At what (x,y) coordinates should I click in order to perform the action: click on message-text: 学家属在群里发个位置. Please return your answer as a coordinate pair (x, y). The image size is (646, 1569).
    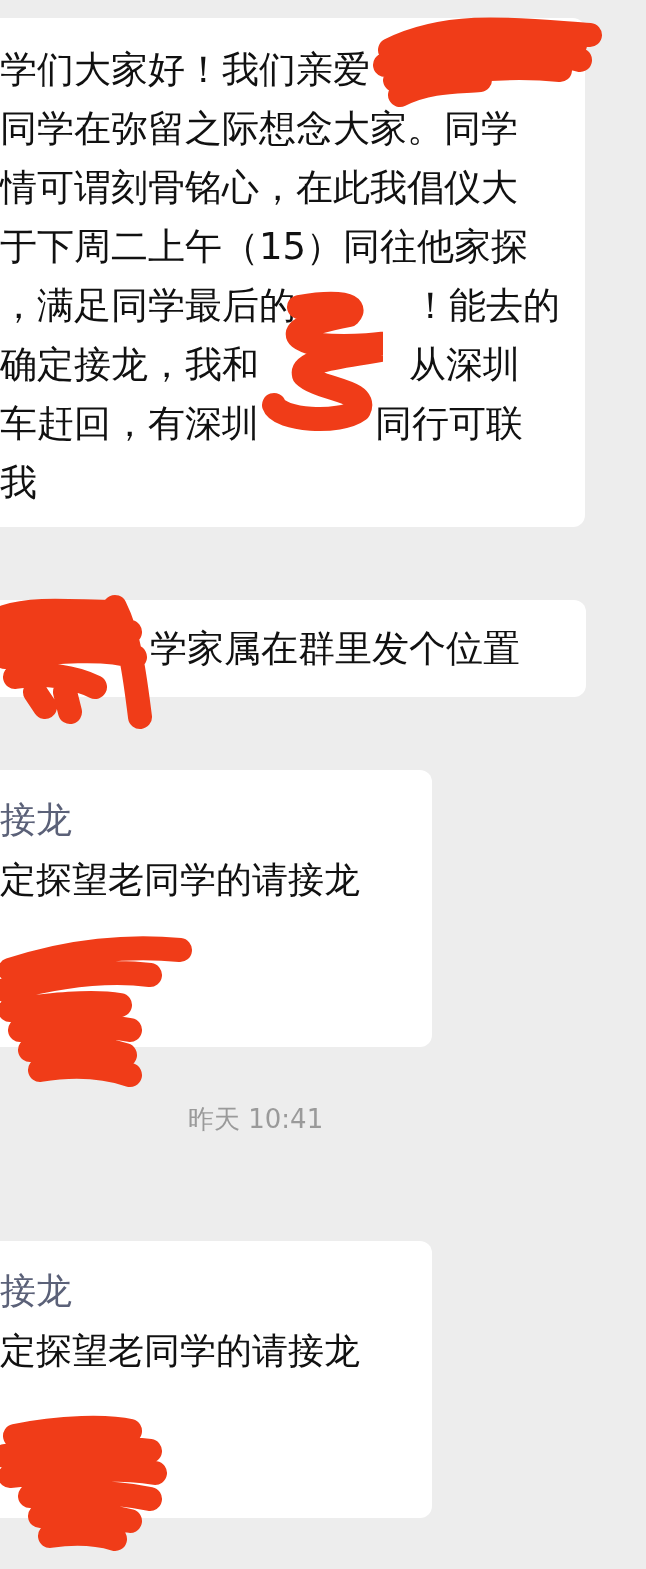
    Looking at the image, I should click on (335, 648).